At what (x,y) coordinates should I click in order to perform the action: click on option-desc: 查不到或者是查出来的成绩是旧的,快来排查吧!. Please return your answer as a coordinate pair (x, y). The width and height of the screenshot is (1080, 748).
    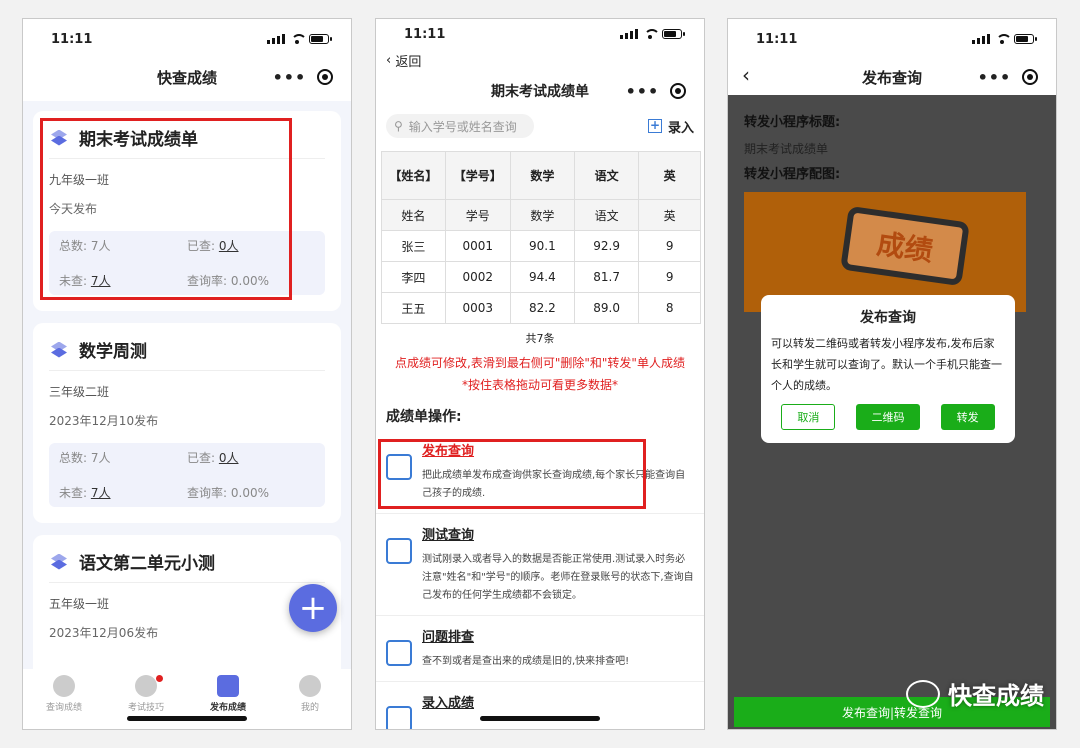
    Looking at the image, I should click on (526, 661).